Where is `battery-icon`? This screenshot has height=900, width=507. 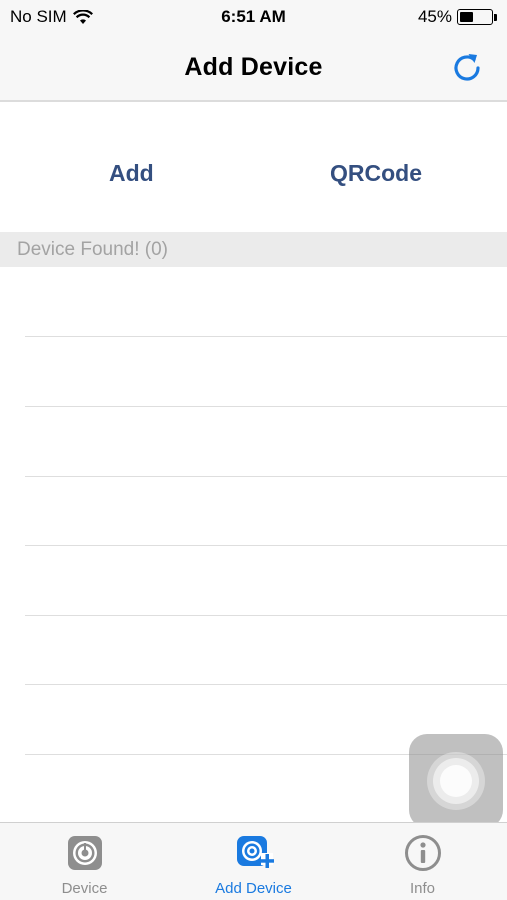 battery-icon is located at coordinates (475, 17).